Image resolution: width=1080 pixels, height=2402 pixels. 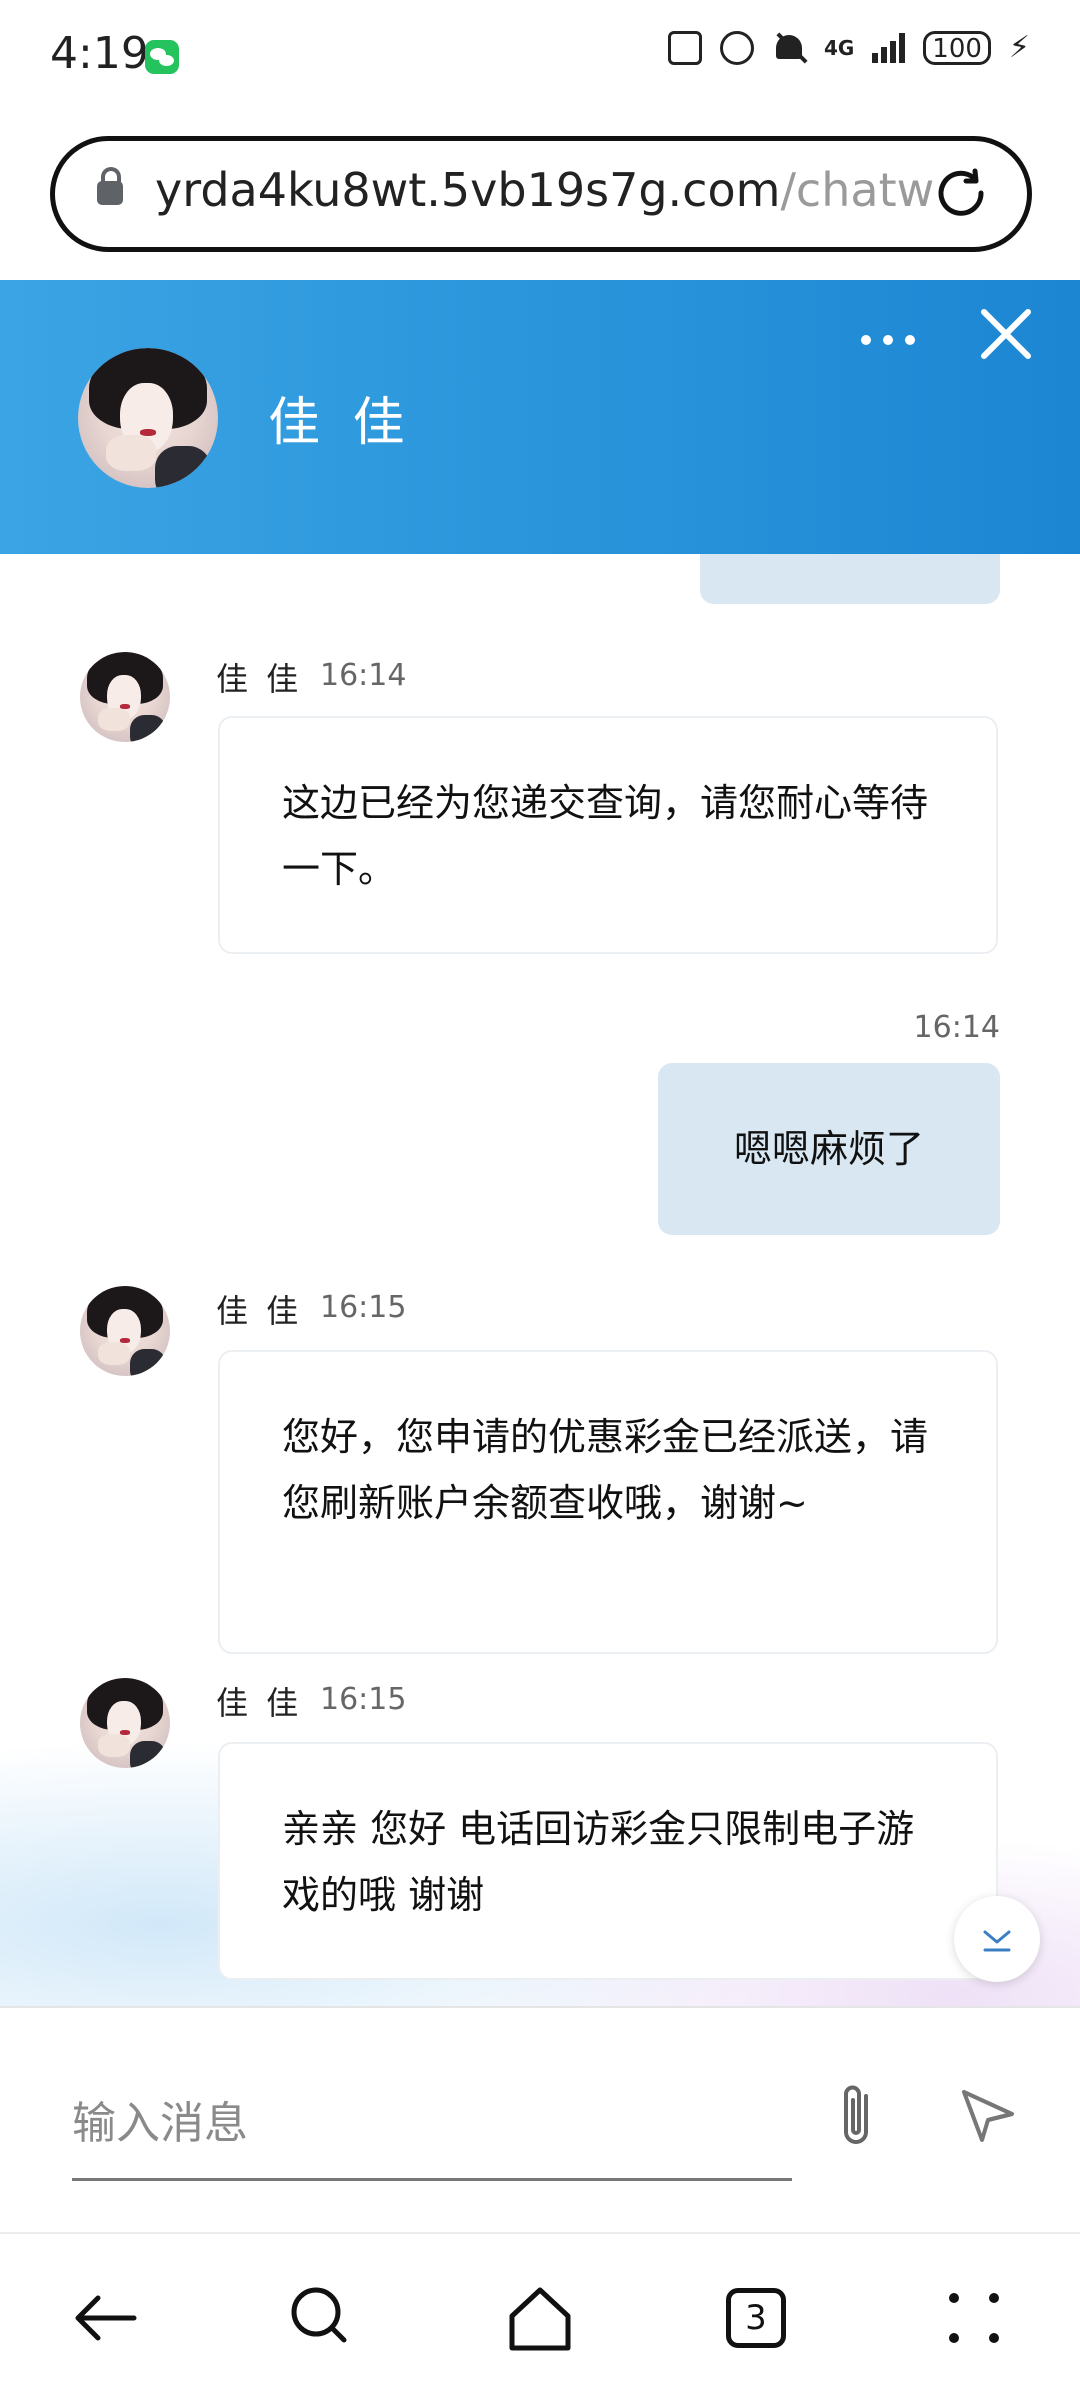 I want to click on chevron-down-icon, so click(x=997, y=1941).